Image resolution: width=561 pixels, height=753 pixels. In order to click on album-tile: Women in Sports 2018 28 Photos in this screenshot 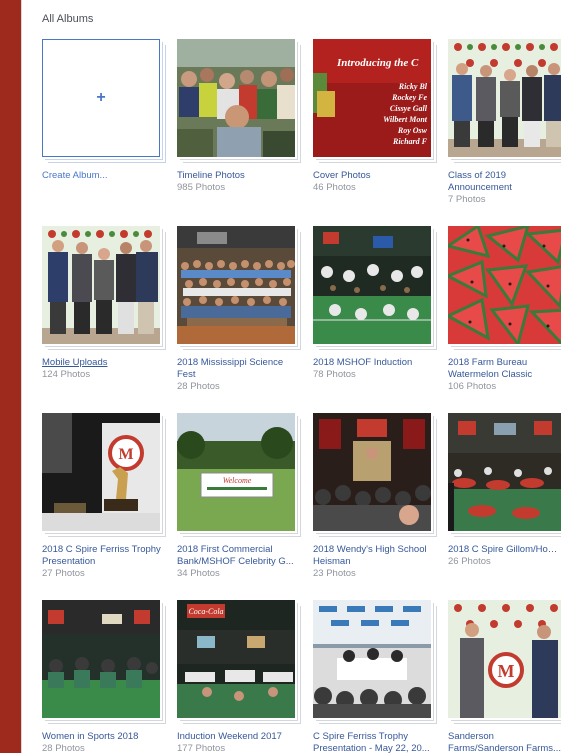, I will do `click(104, 676)`.